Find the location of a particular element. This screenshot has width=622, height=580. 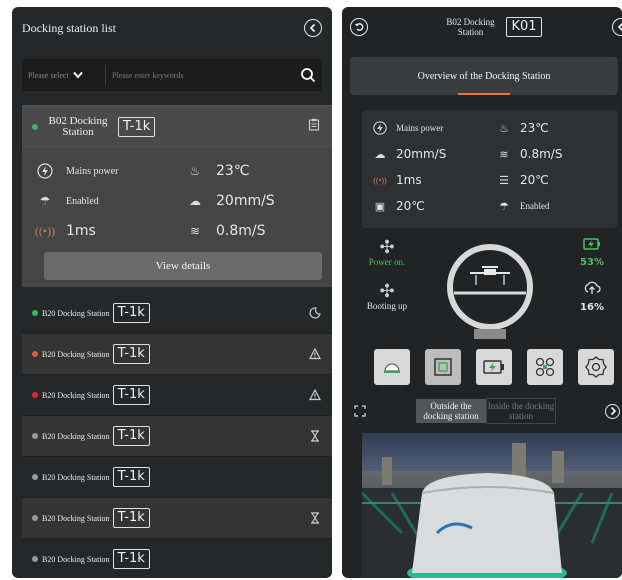

clipboard-icon is located at coordinates (314, 127).